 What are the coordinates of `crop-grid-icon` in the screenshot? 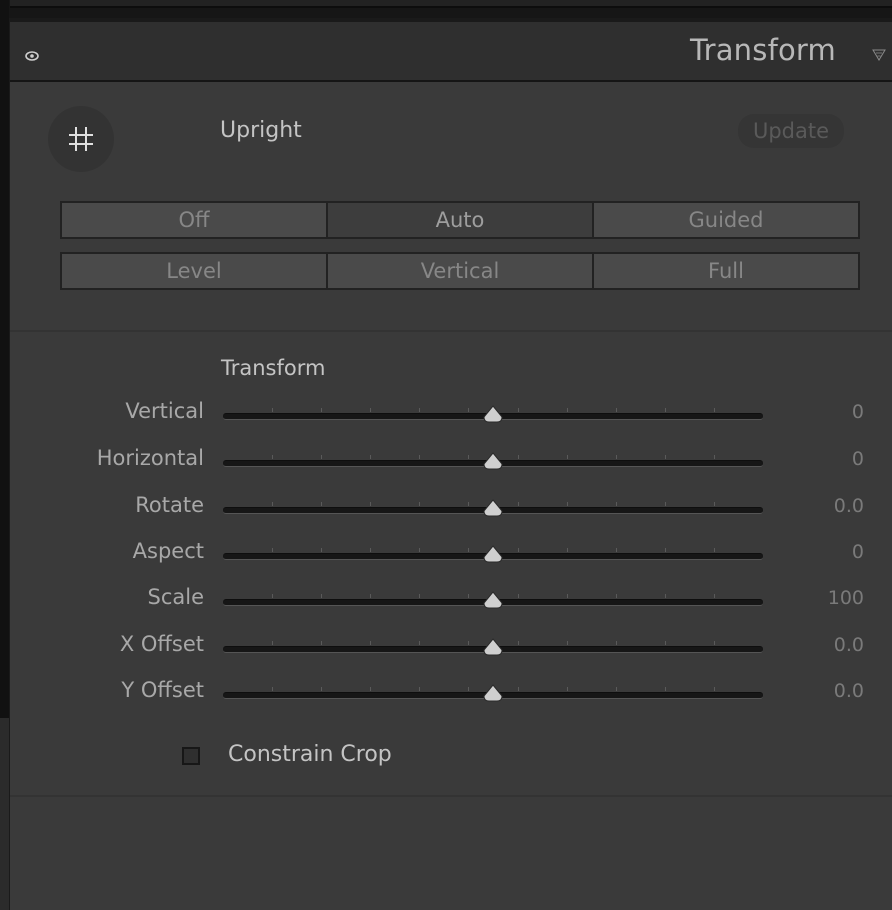 It's located at (81, 139).